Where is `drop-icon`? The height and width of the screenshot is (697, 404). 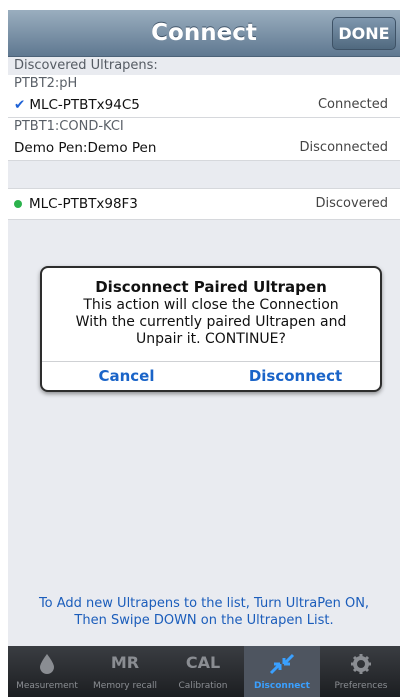
drop-icon is located at coordinates (47, 663).